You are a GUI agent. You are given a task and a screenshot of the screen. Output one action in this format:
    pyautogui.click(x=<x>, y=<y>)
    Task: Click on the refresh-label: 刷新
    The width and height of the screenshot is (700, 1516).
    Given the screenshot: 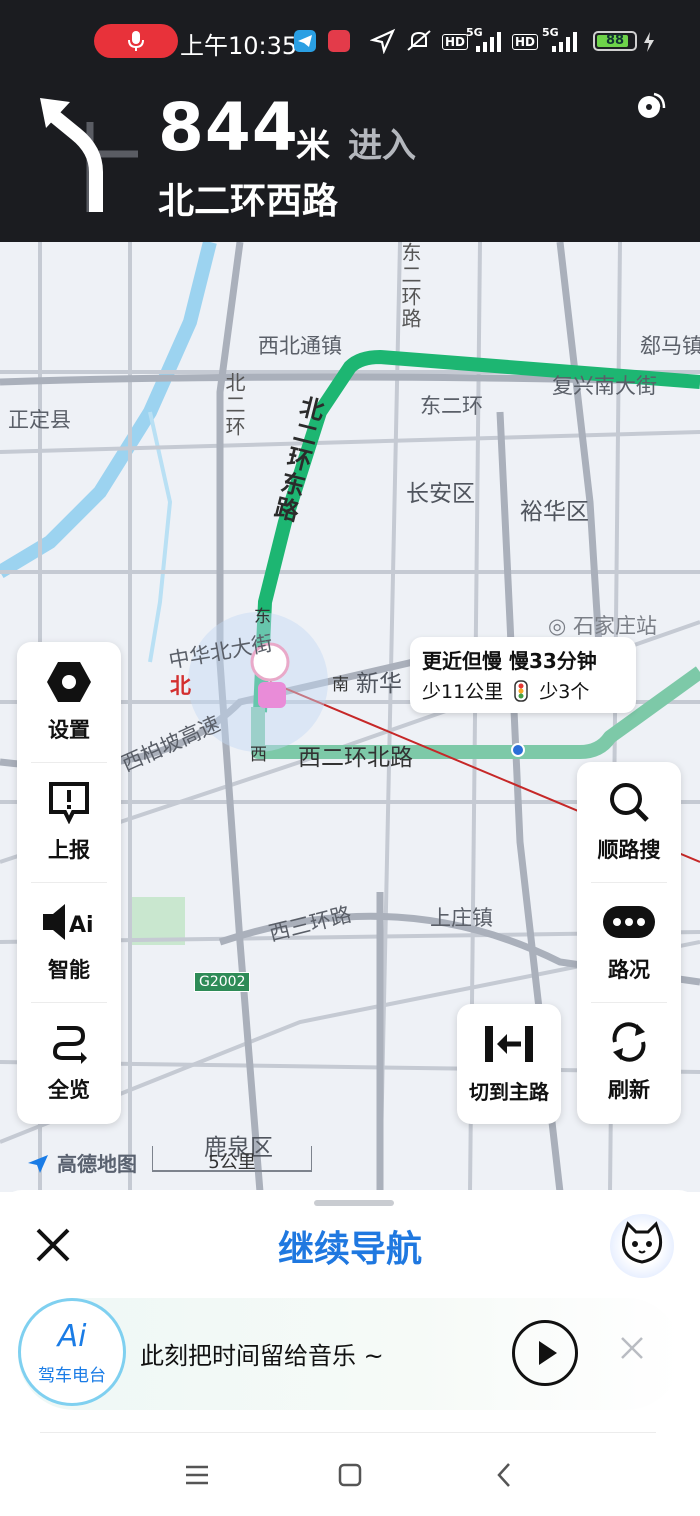 What is the action you would take?
    pyautogui.click(x=629, y=1090)
    